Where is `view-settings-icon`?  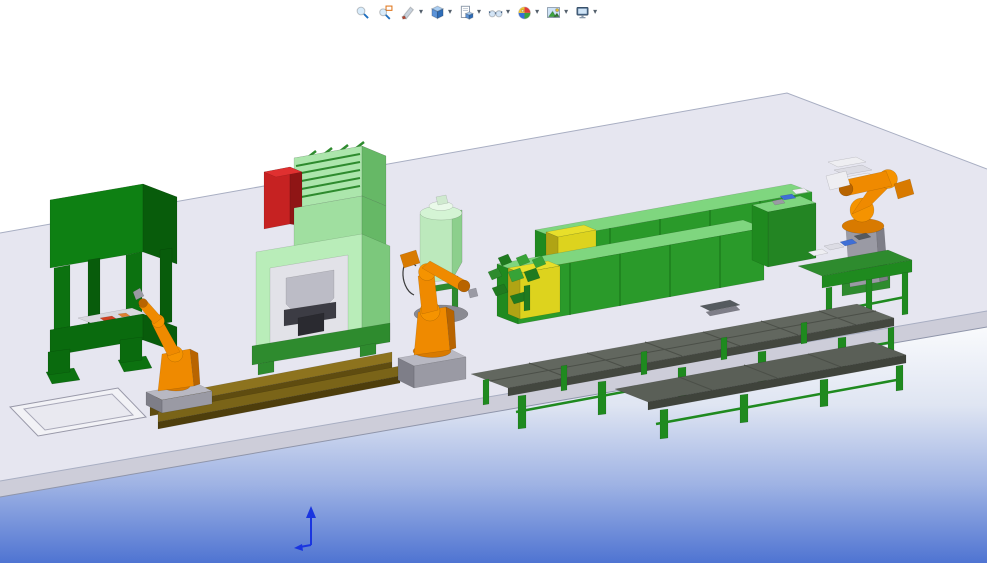 view-settings-icon is located at coordinates (582, 12).